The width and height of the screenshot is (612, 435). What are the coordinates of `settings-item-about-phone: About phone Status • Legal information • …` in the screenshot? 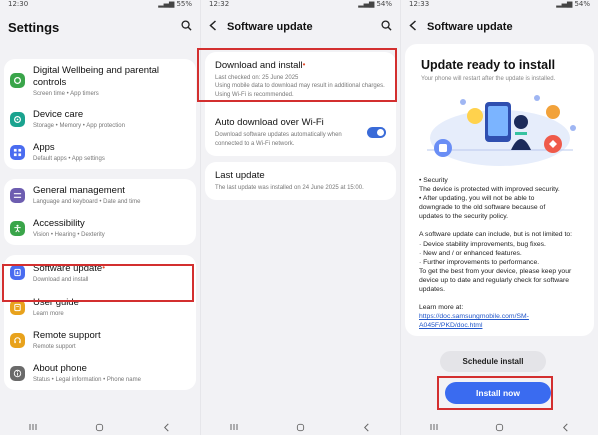 It's located at (100, 373).